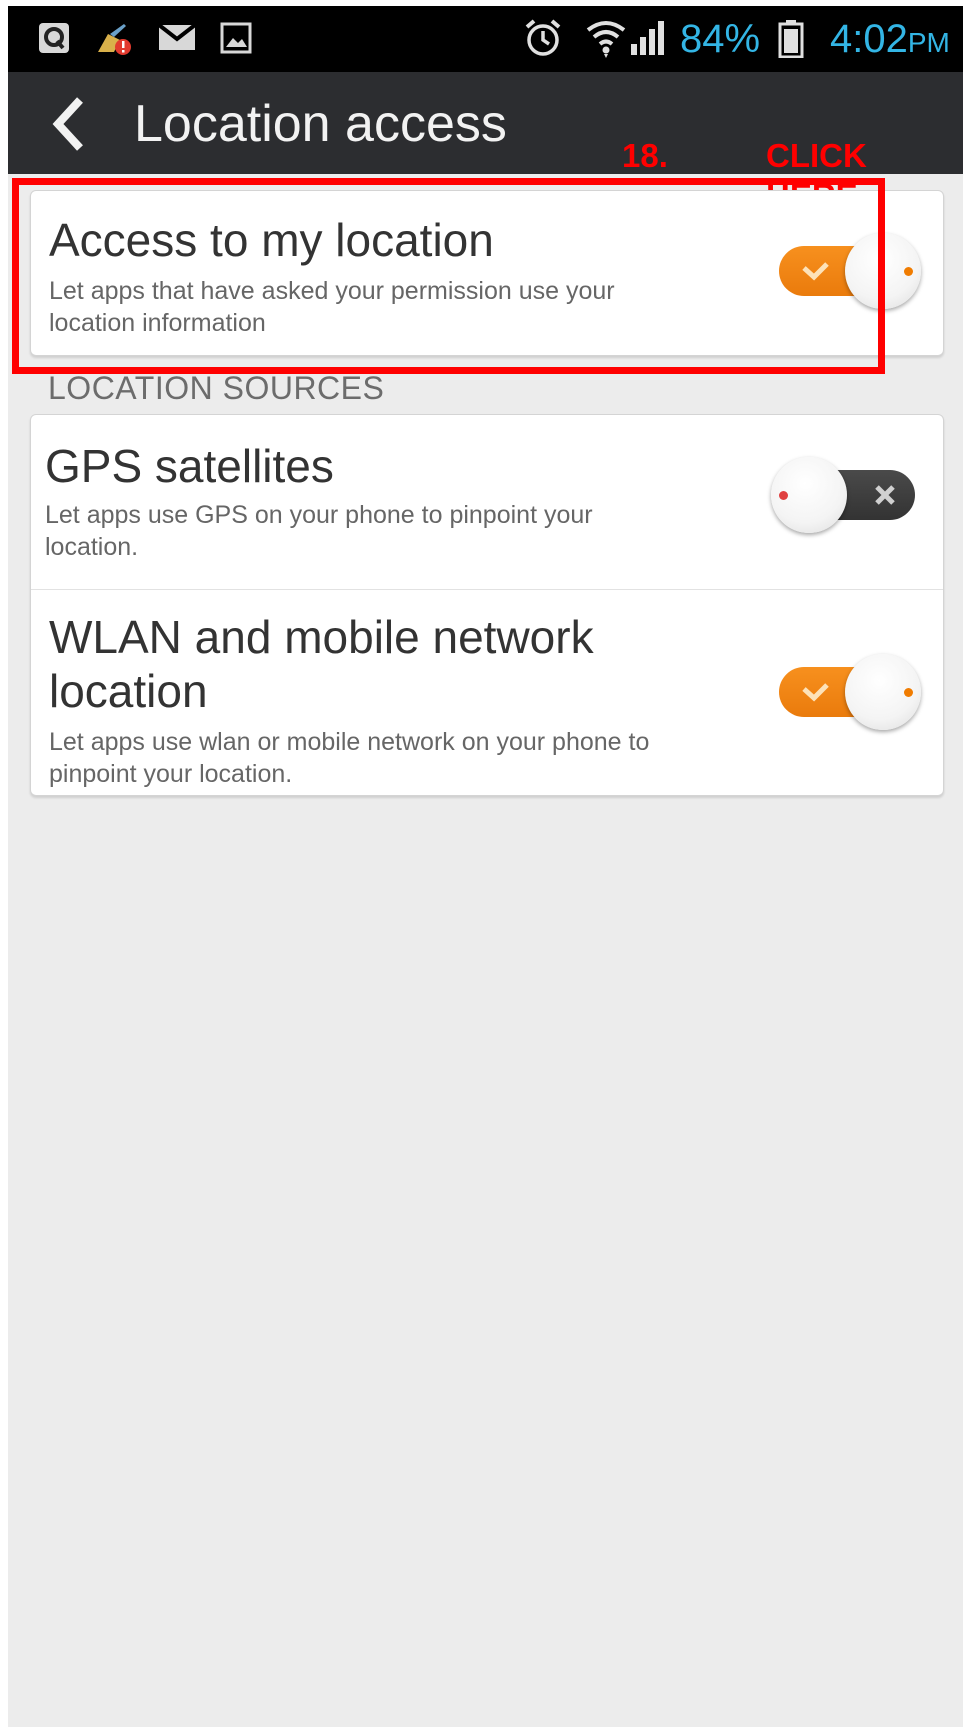 The height and width of the screenshot is (1727, 971). I want to click on annotation-highlight-box, so click(448, 276).